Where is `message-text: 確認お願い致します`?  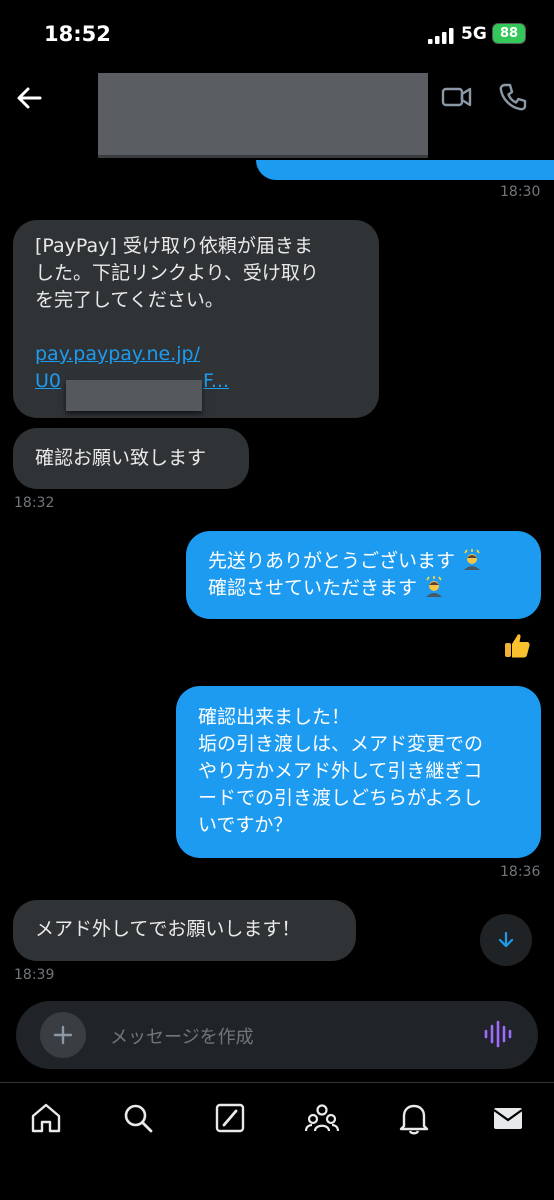
message-text: 確認お願い致します is located at coordinates (121, 458).